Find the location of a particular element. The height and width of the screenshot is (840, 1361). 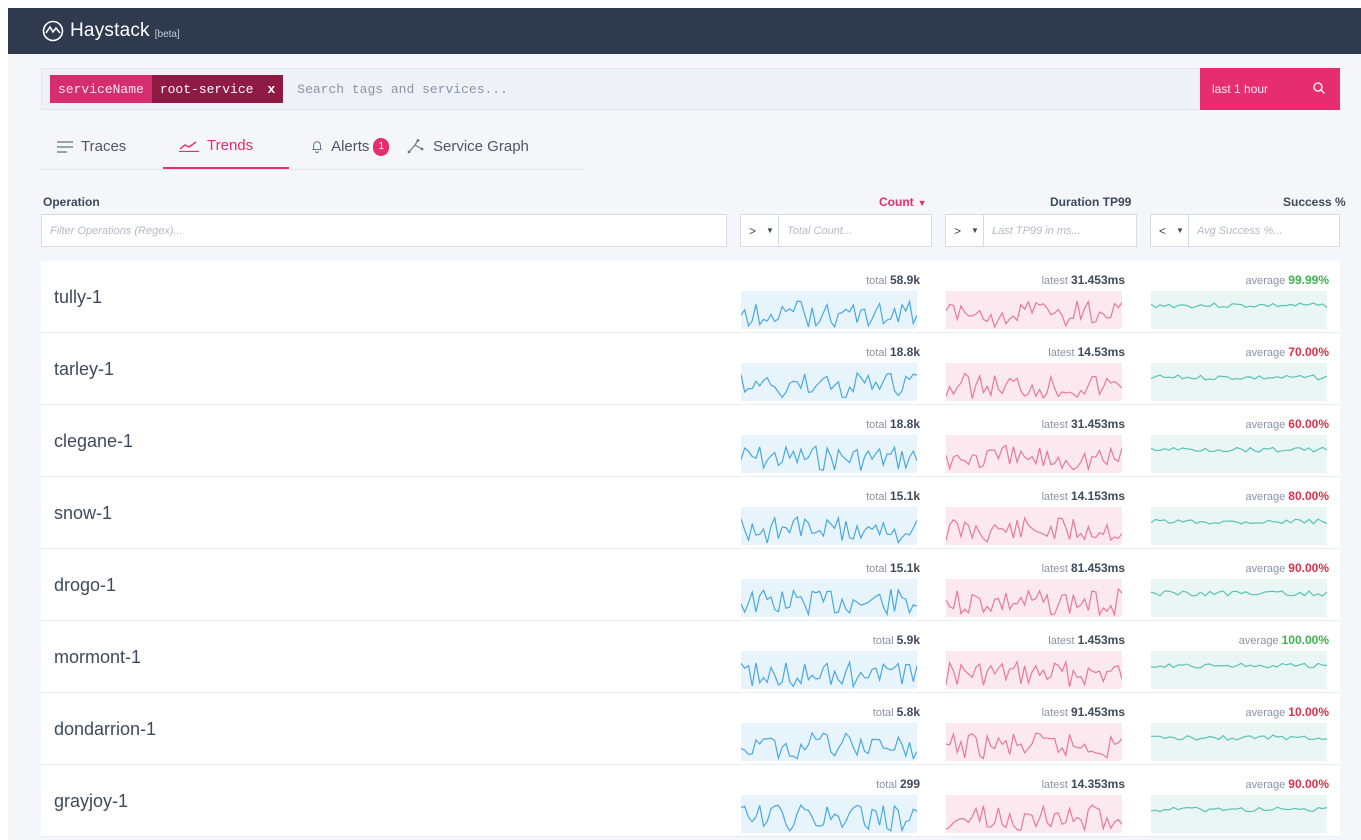

alerts-count-badge: 1 is located at coordinates (381, 146).